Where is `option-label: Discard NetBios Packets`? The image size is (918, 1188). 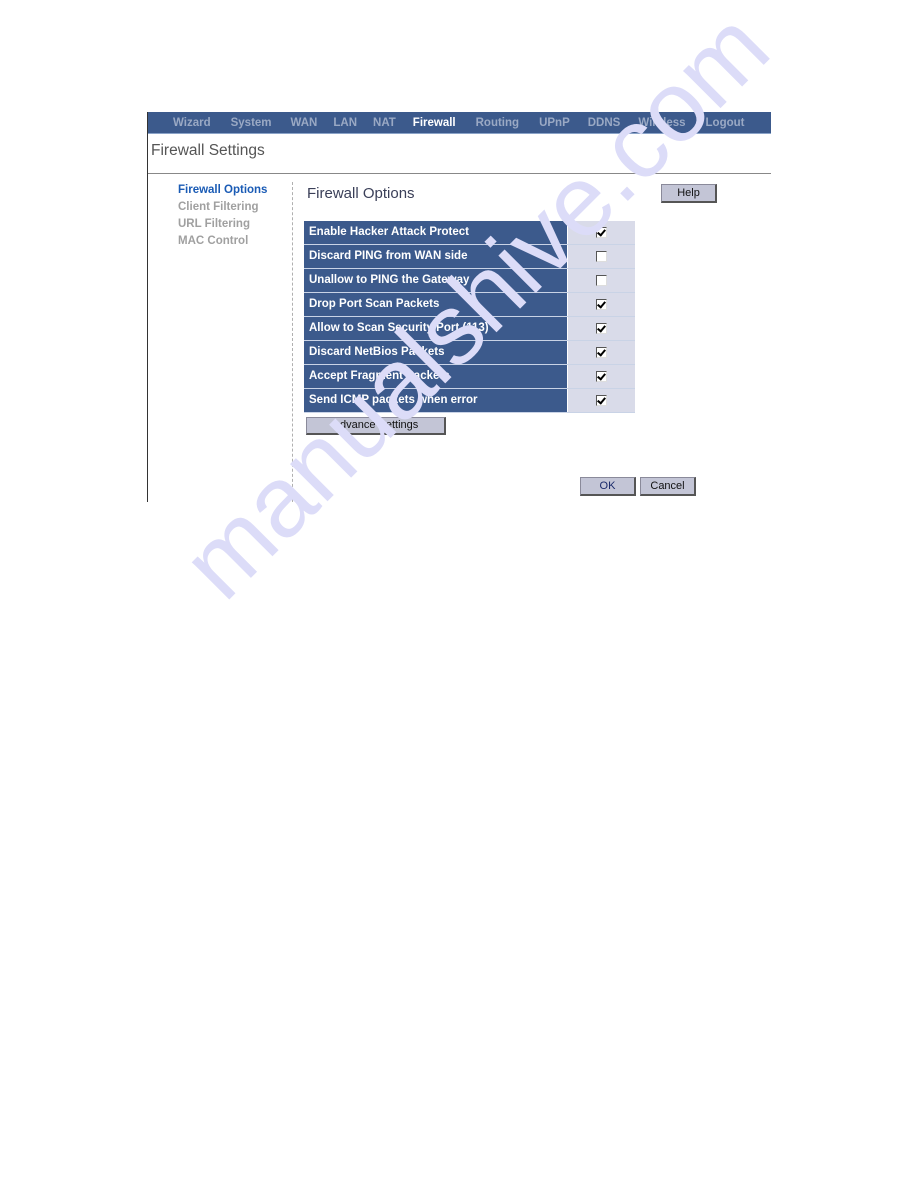 option-label: Discard NetBios Packets is located at coordinates (436, 352).